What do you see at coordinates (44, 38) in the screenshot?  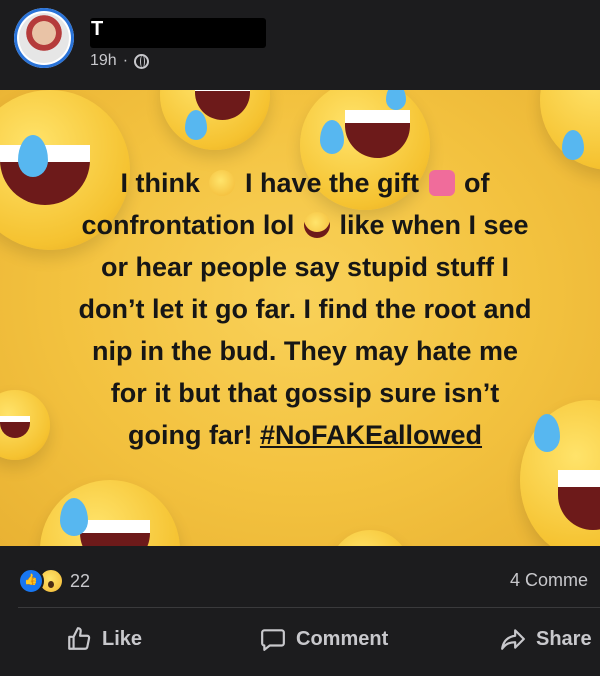 I see `avatar` at bounding box center [44, 38].